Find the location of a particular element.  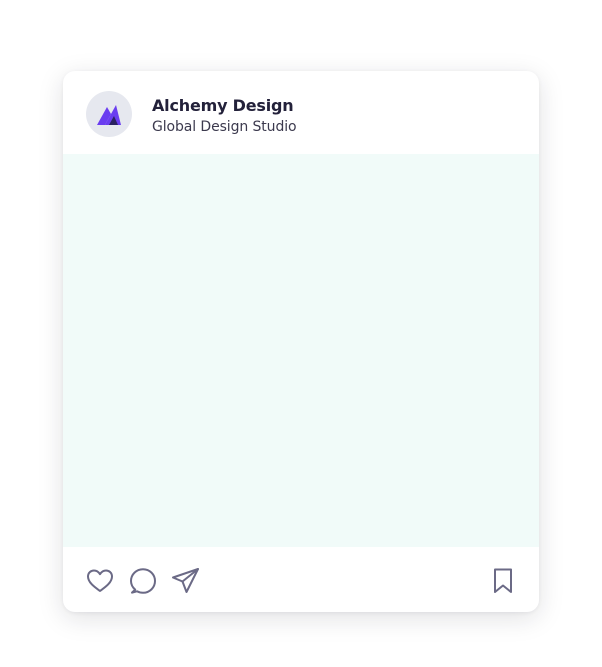

bookmark-icon is located at coordinates (503, 580).